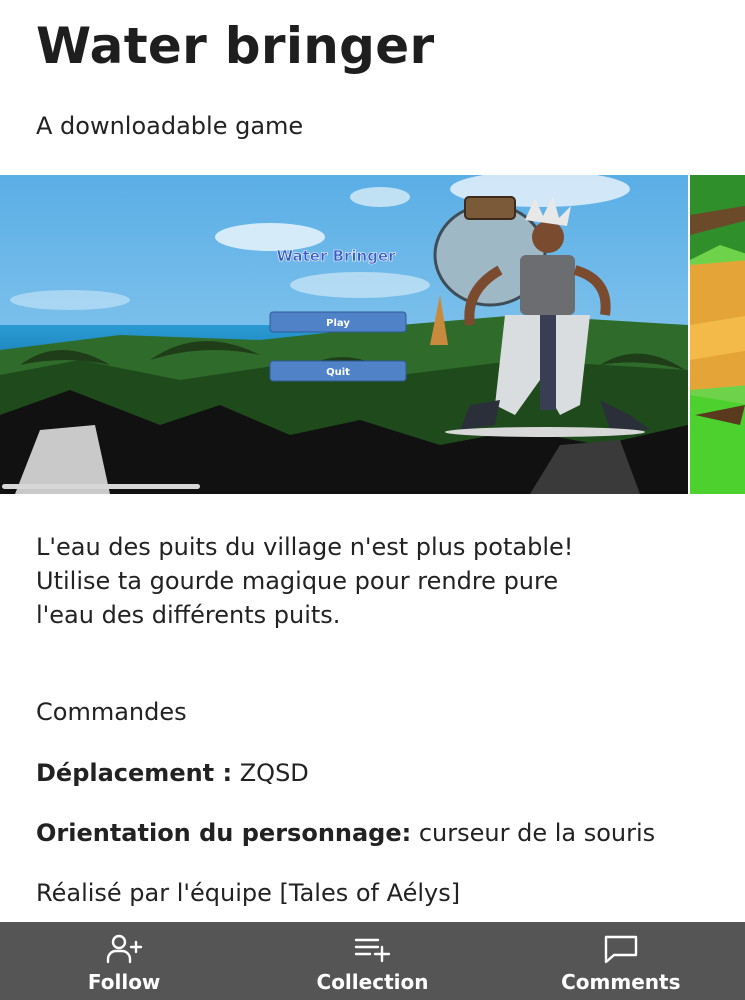 The image size is (745, 1000). I want to click on follow-label: Follow, so click(124, 982).